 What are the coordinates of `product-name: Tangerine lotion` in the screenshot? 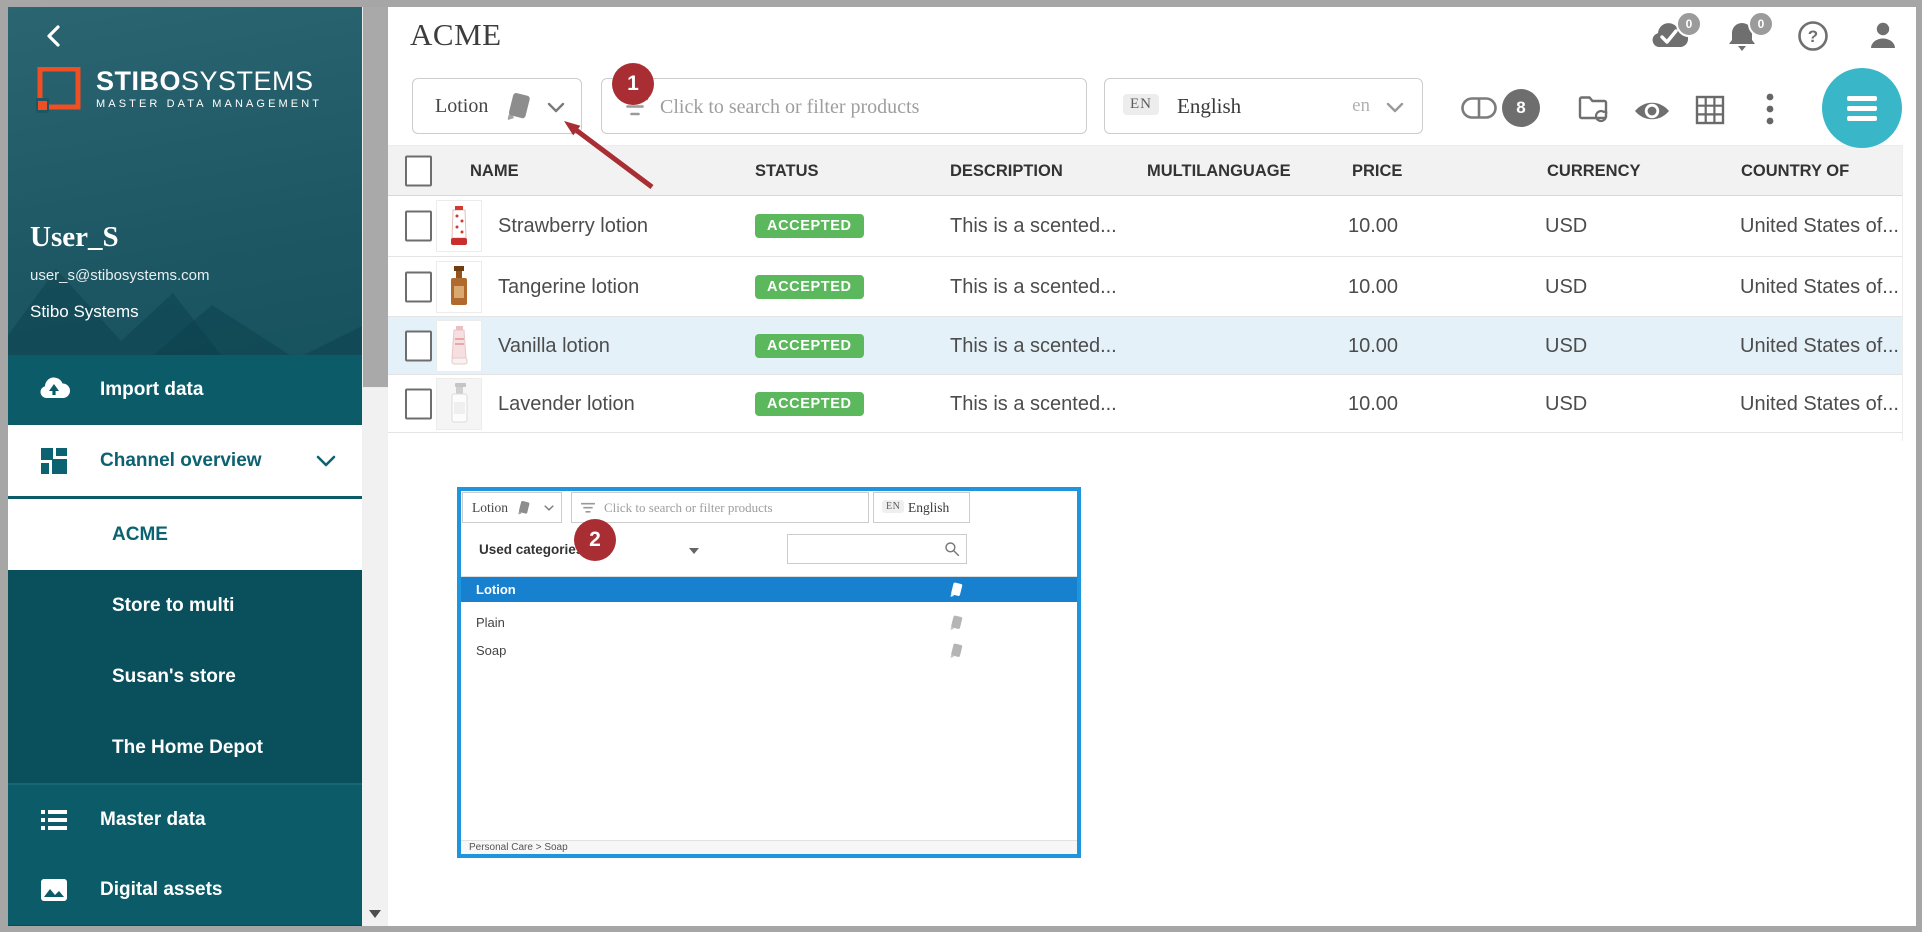 It's located at (568, 287).